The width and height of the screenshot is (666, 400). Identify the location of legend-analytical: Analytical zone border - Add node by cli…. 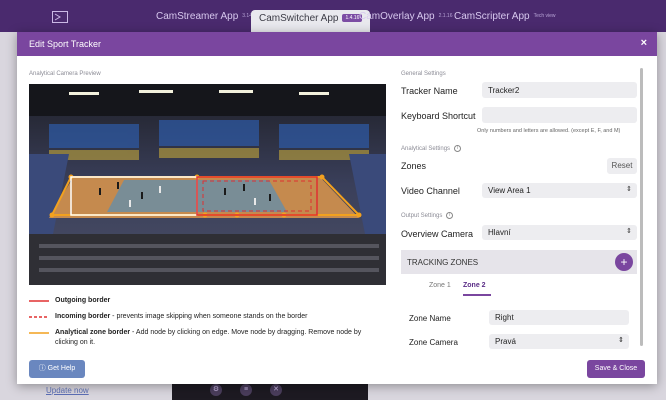
(208, 337).